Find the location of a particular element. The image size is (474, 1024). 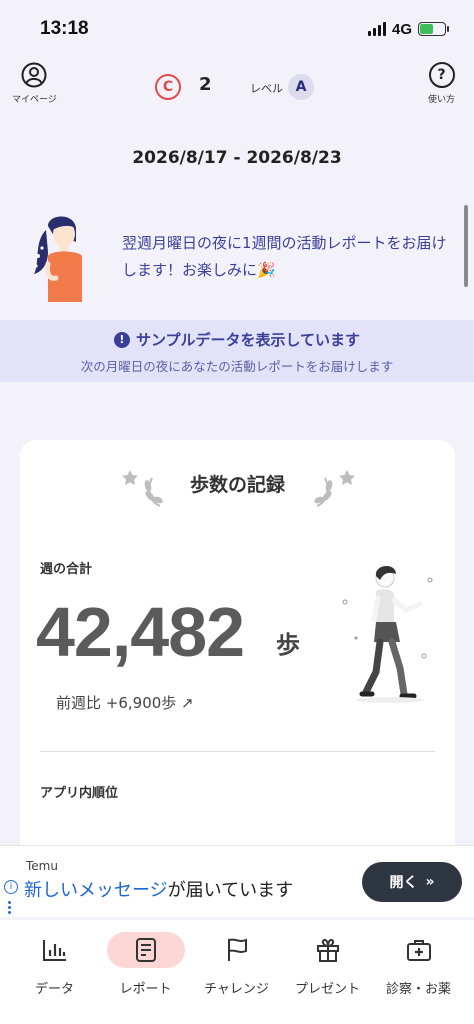

status-time: 13:18 is located at coordinates (64, 28).